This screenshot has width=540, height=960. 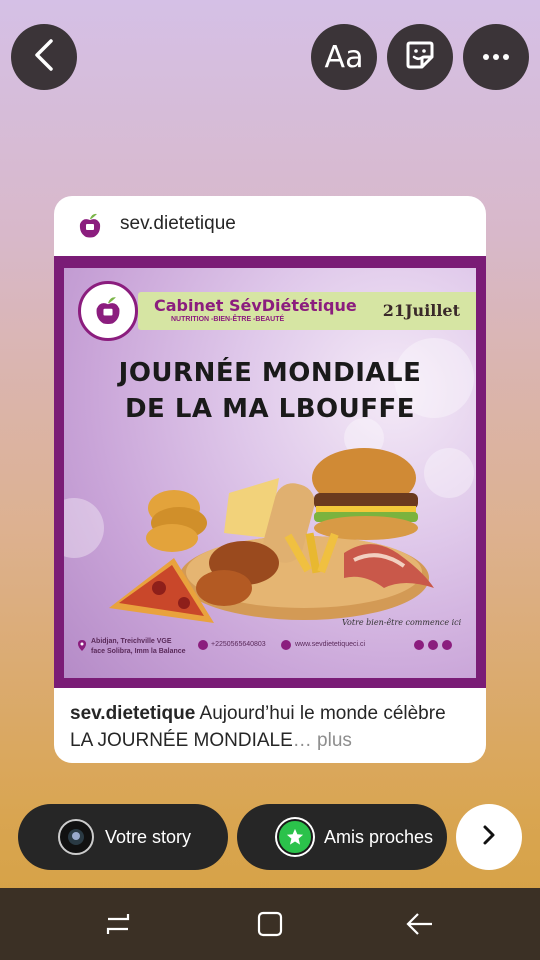 I want to click on sticker-button, so click(x=420, y=57).